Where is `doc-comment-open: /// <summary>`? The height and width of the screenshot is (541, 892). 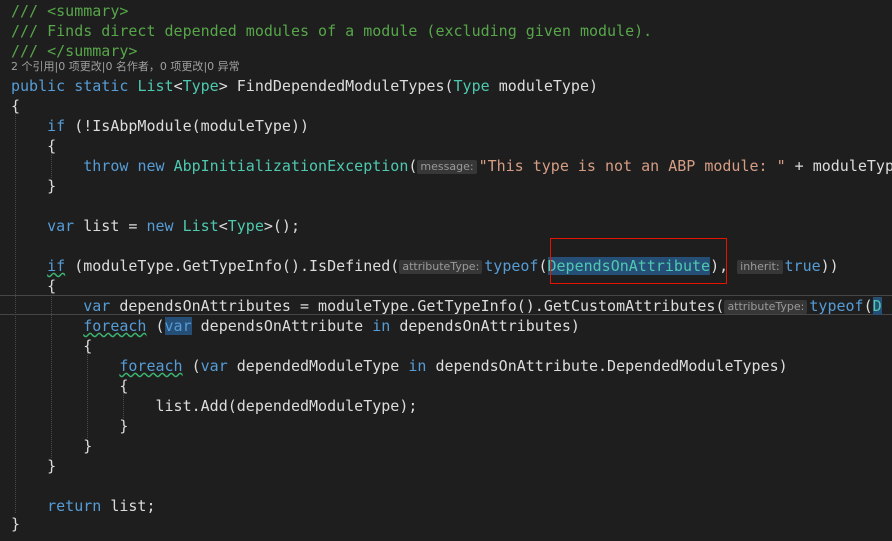
doc-comment-open: /// <summary> is located at coordinates (70, 11).